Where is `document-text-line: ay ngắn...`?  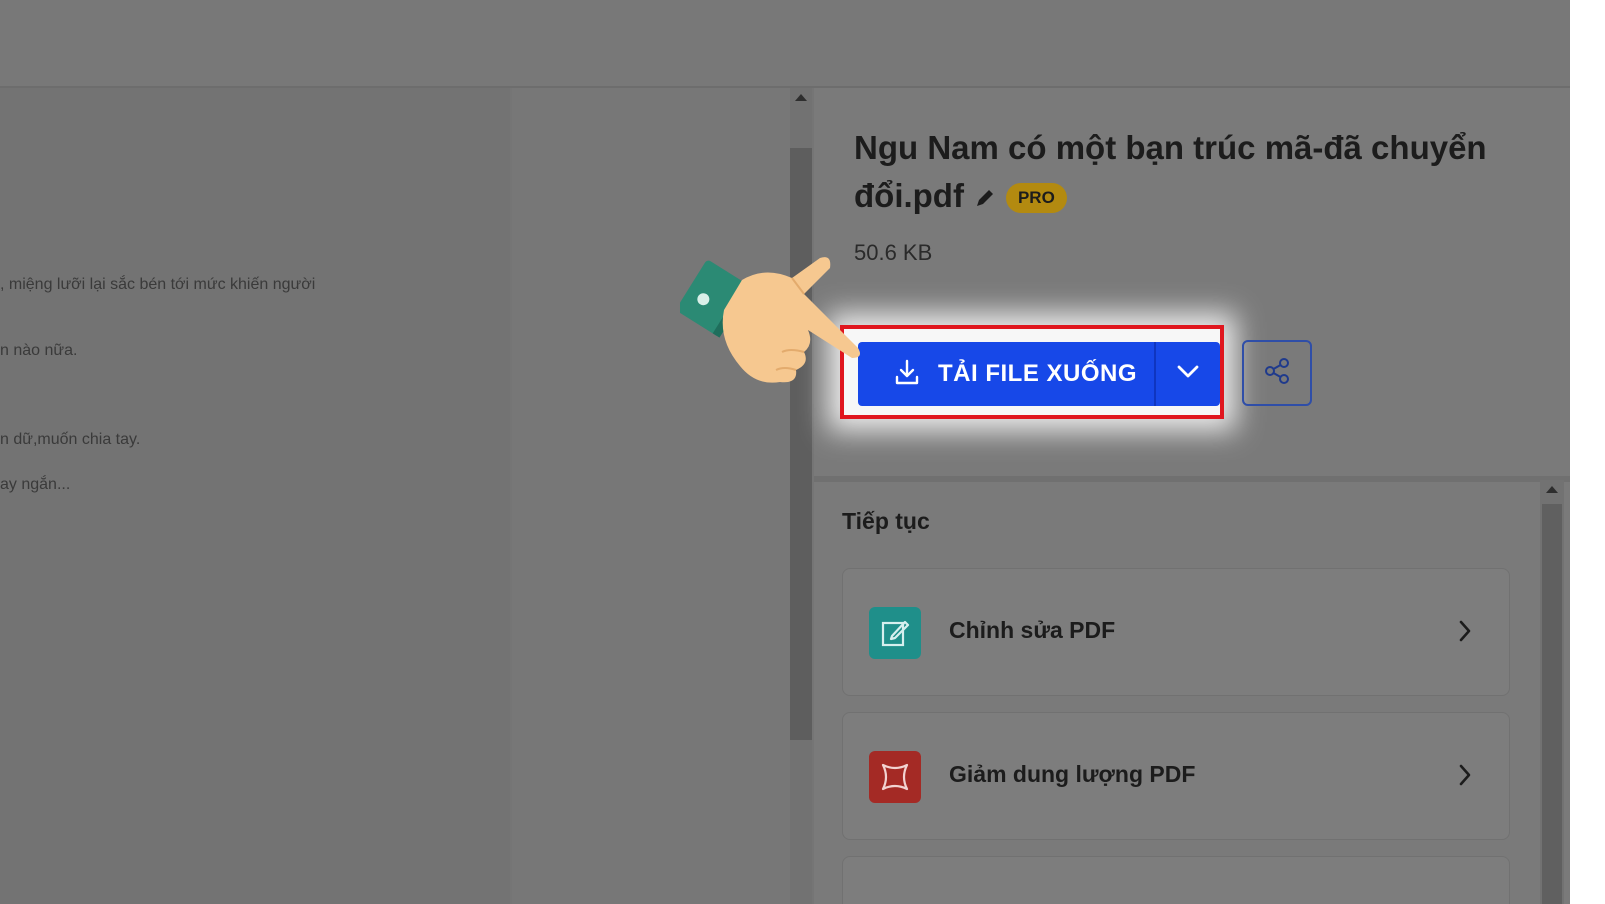 document-text-line: ay ngắn... is located at coordinates (35, 484).